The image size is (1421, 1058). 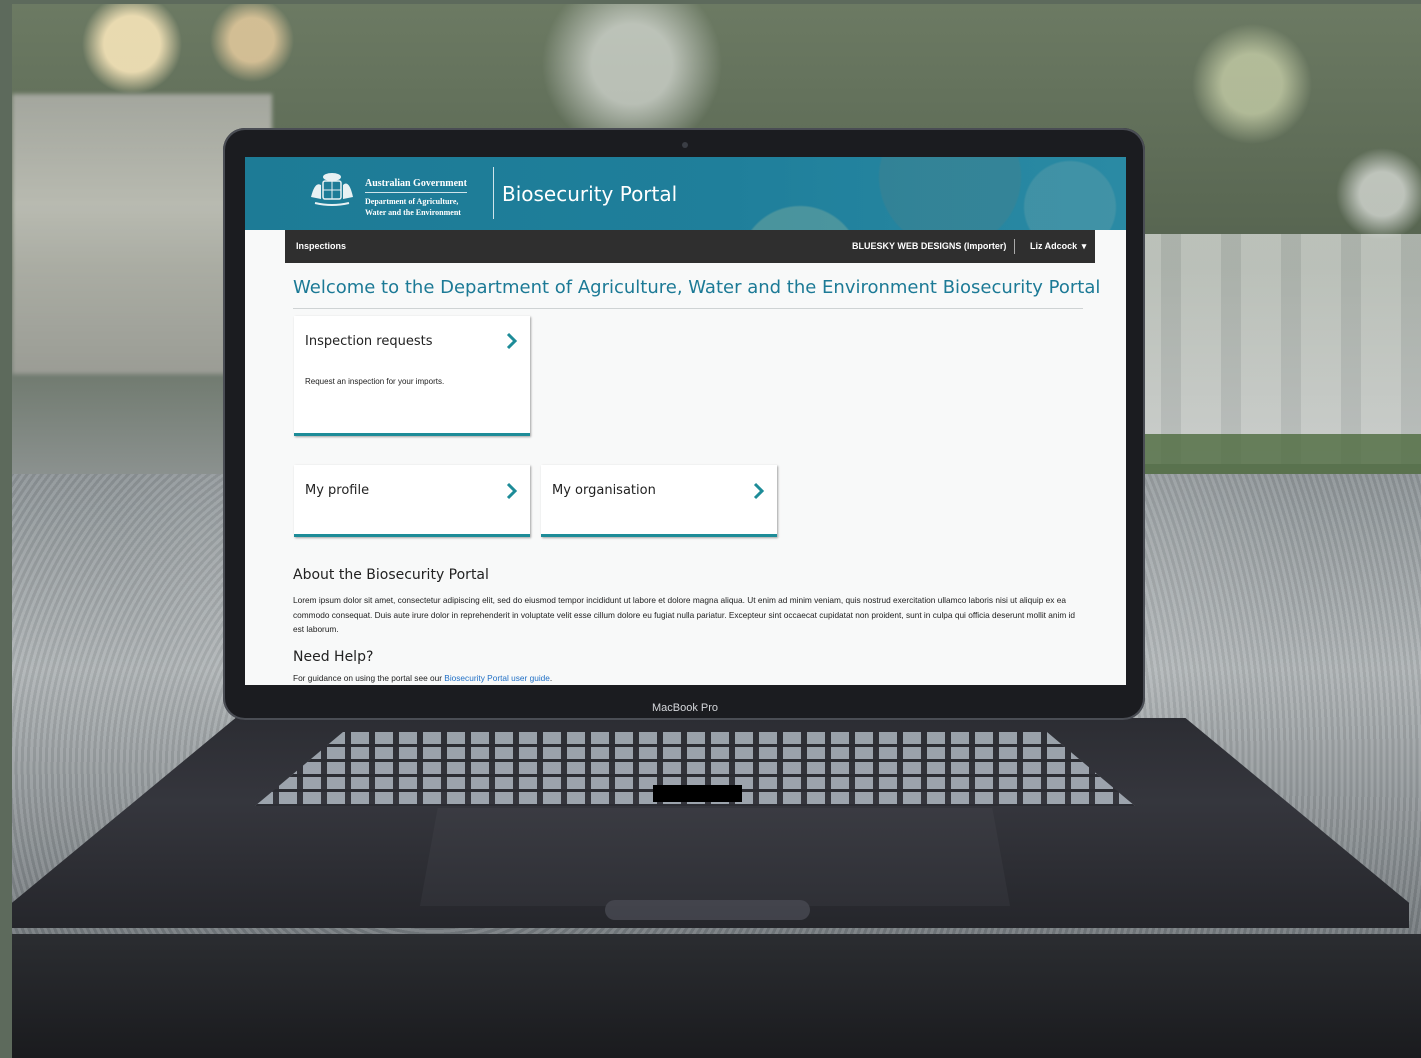 I want to click on user-guide-link: Biosecurity Portal user guide, so click(x=497, y=678).